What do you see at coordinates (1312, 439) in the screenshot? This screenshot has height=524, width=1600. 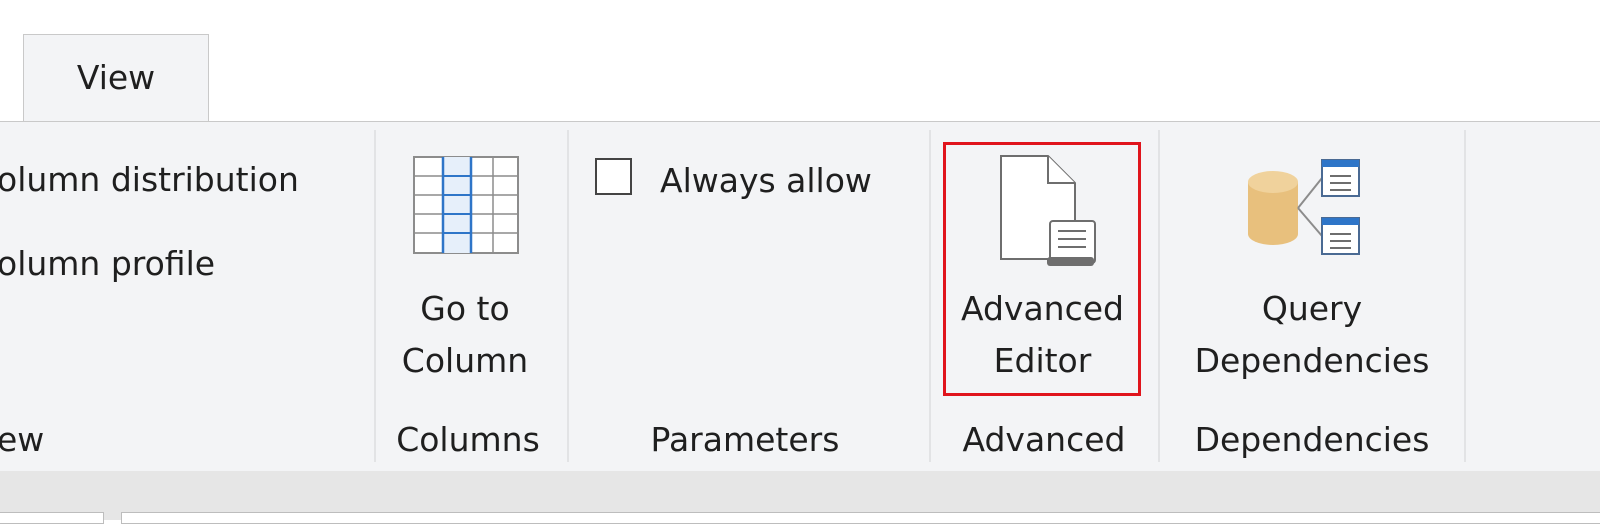 I see `group-label-dependencies: Dependencies` at bounding box center [1312, 439].